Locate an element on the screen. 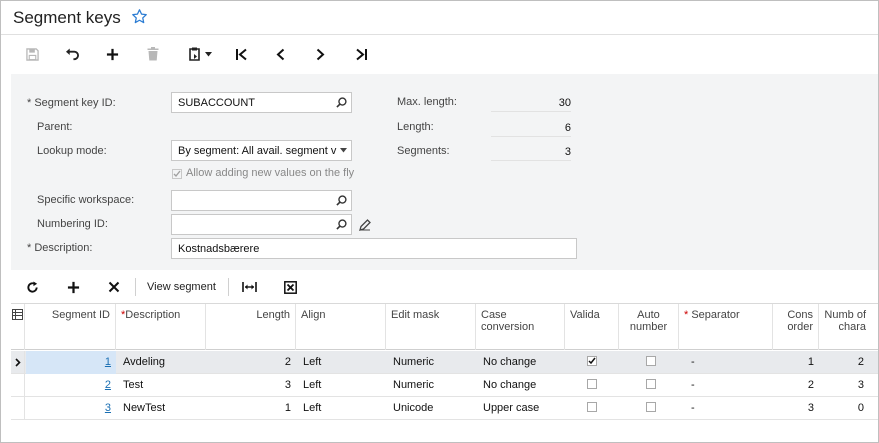  header-validate: Valida is located at coordinates (592, 327).